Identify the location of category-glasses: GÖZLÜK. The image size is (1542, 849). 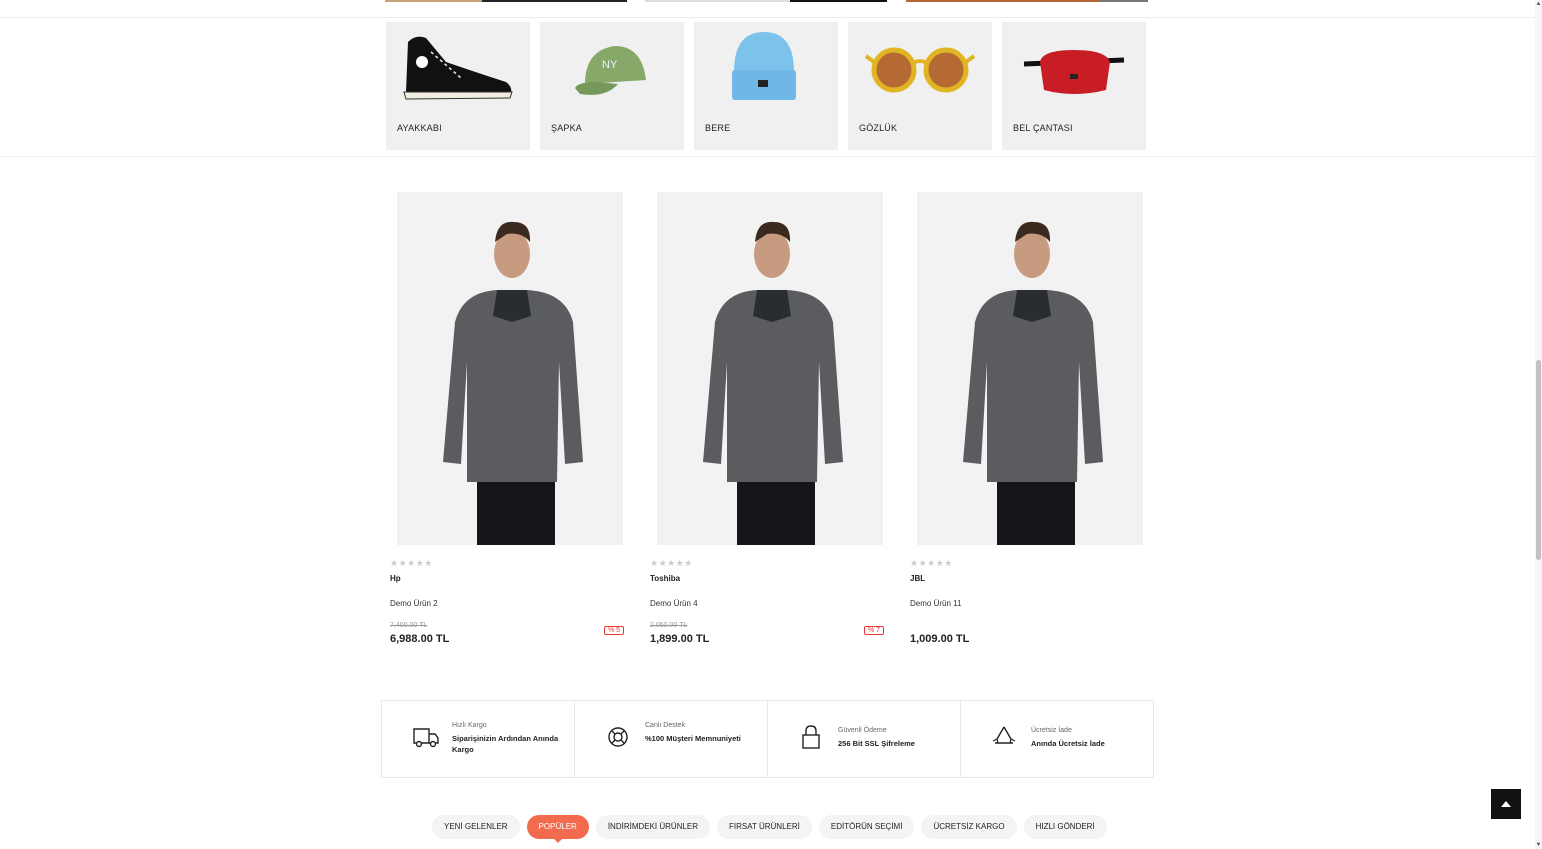
(920, 86).